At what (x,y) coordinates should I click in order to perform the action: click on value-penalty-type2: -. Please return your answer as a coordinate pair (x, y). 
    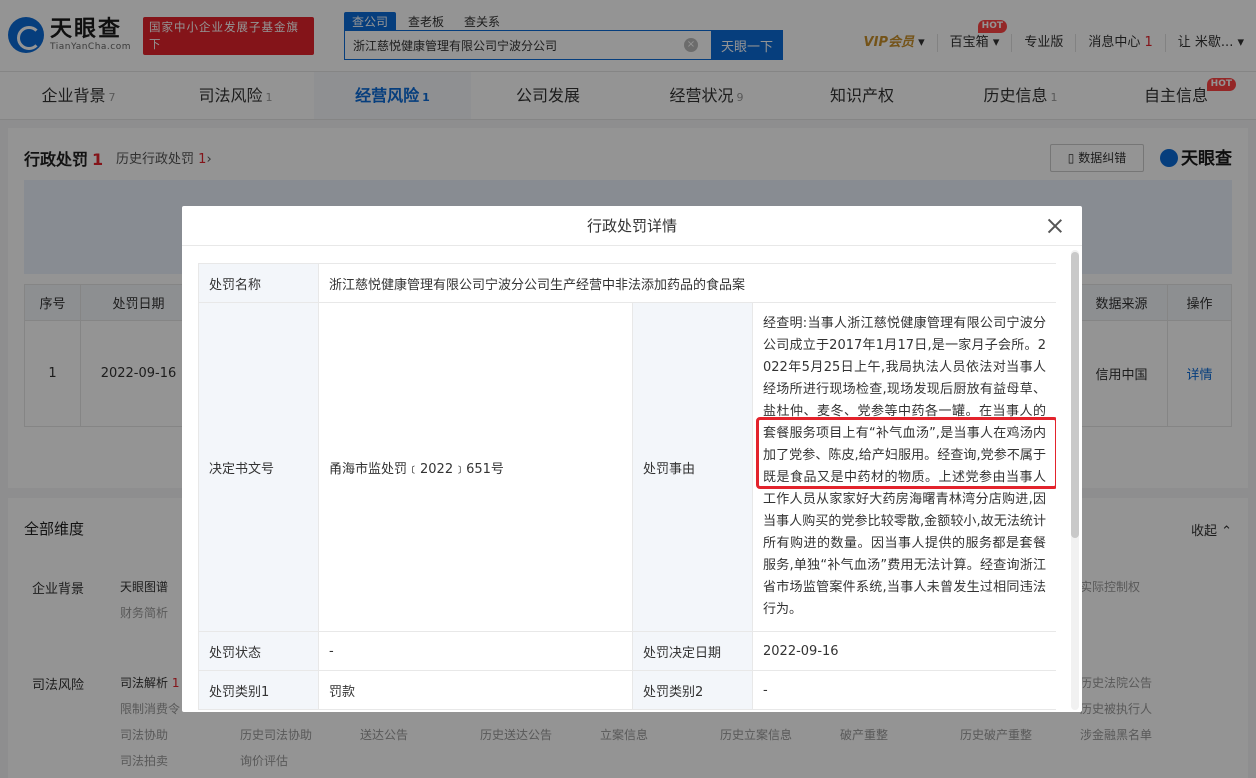
    Looking at the image, I should click on (904, 690).